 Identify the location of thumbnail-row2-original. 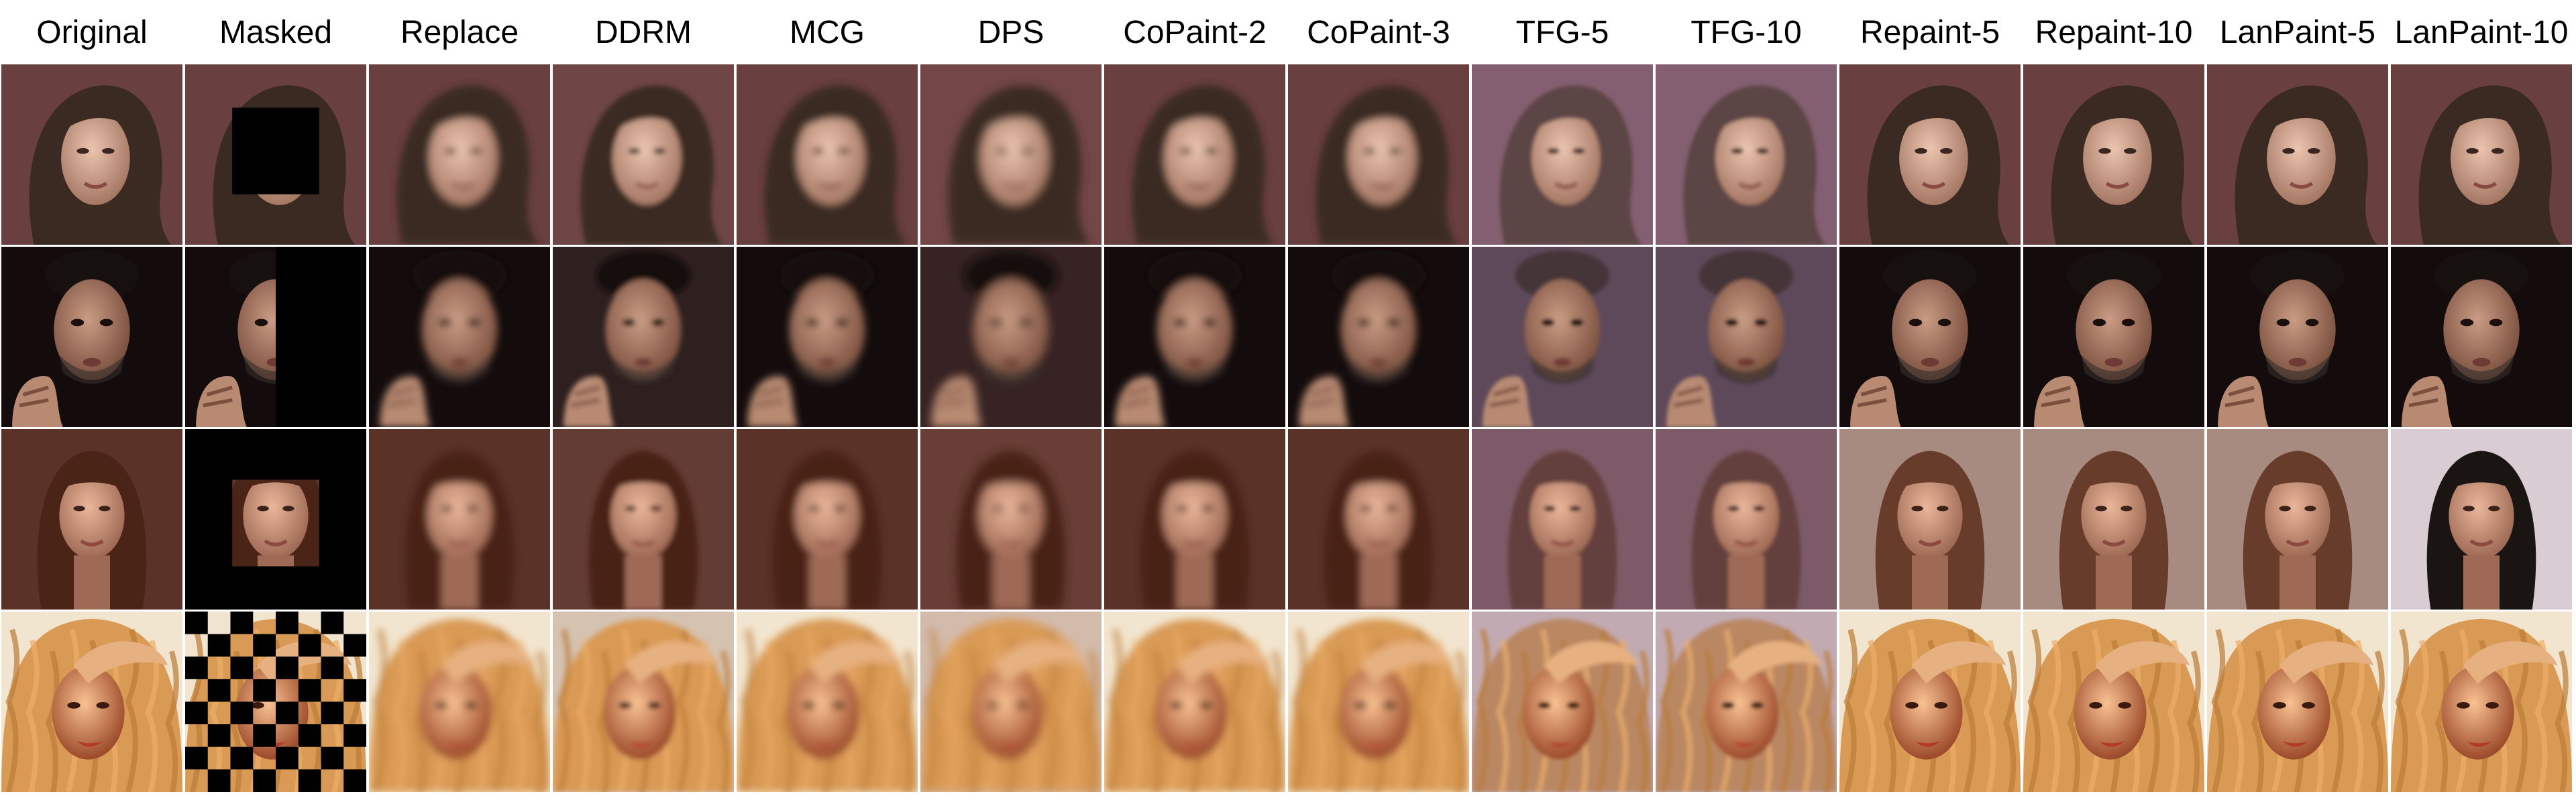
(91, 337).